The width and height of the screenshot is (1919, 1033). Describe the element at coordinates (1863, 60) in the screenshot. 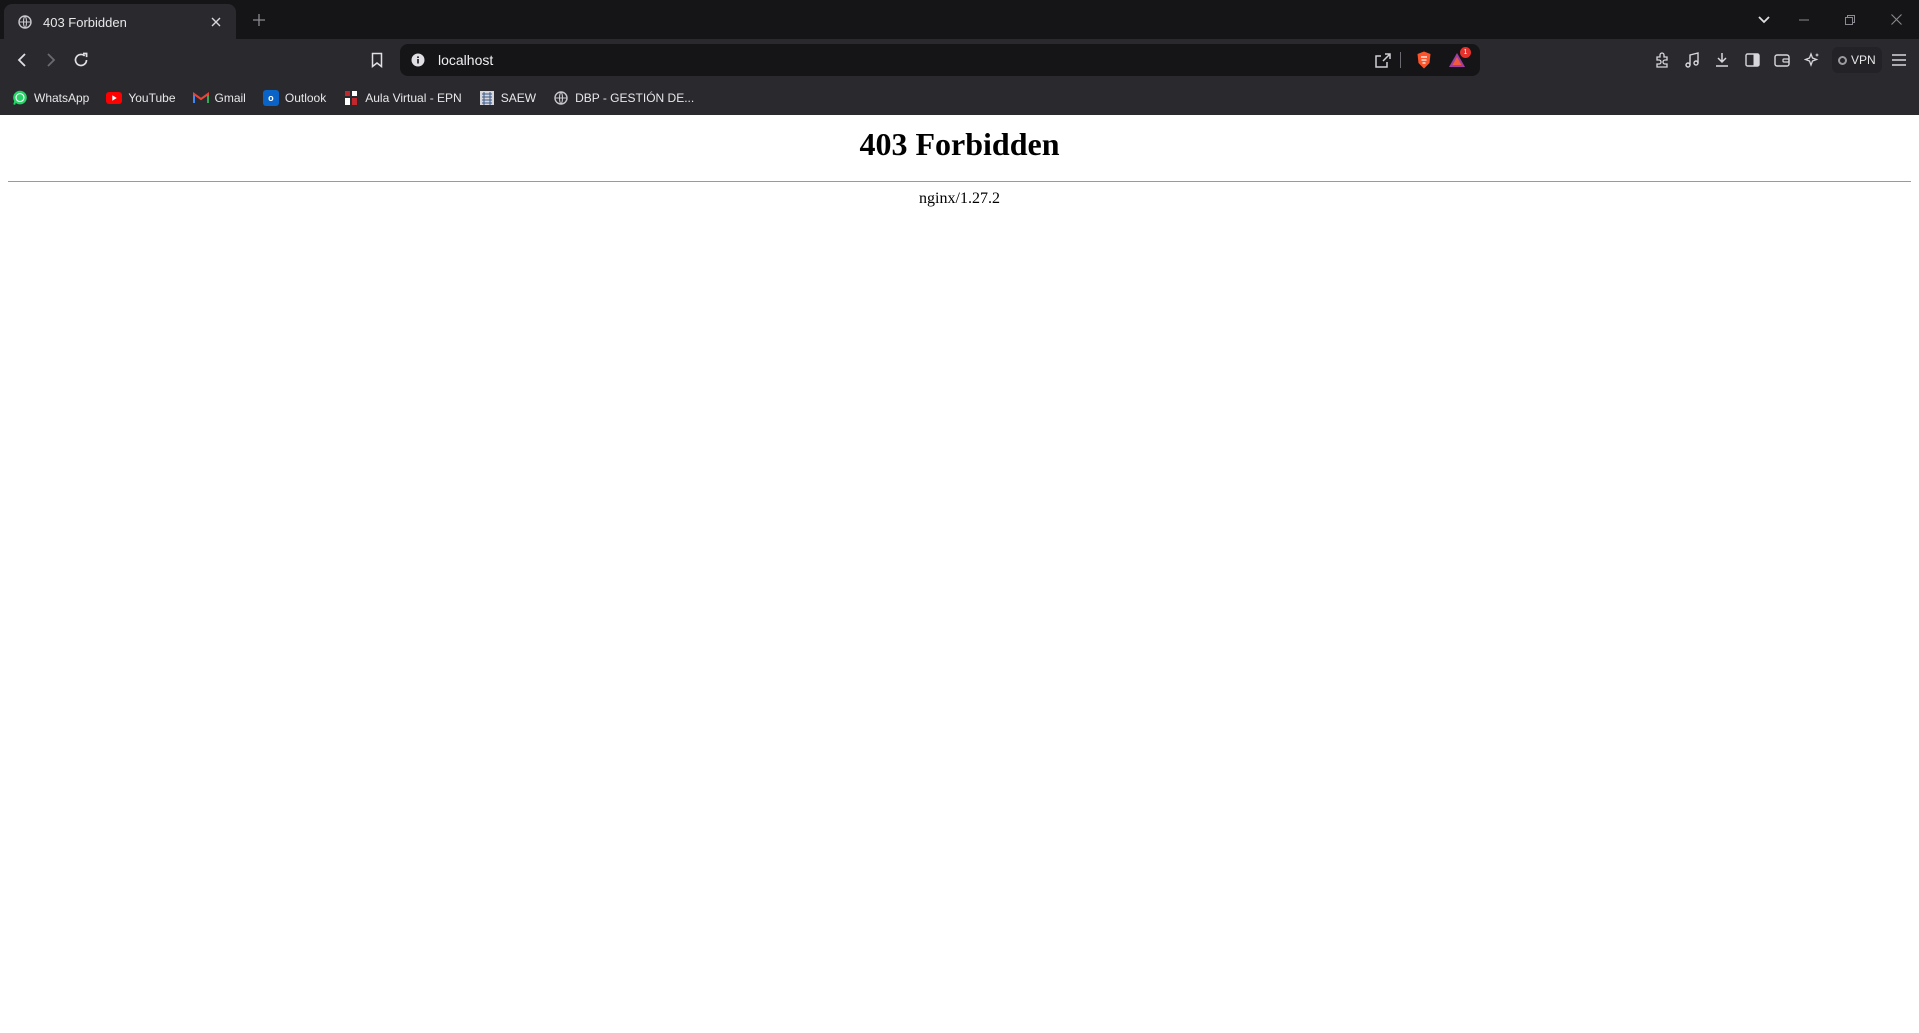

I see `vpn-label: VPN` at that location.